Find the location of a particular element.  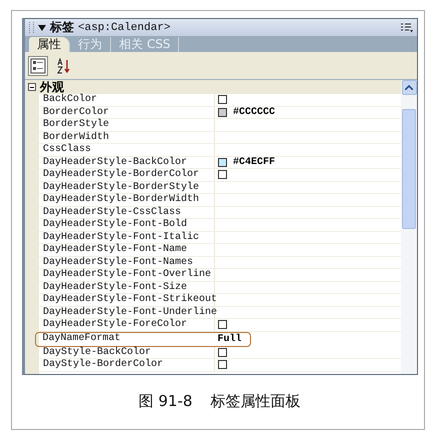

property-row: BorderColor #CCCCCC is located at coordinates (220, 112).